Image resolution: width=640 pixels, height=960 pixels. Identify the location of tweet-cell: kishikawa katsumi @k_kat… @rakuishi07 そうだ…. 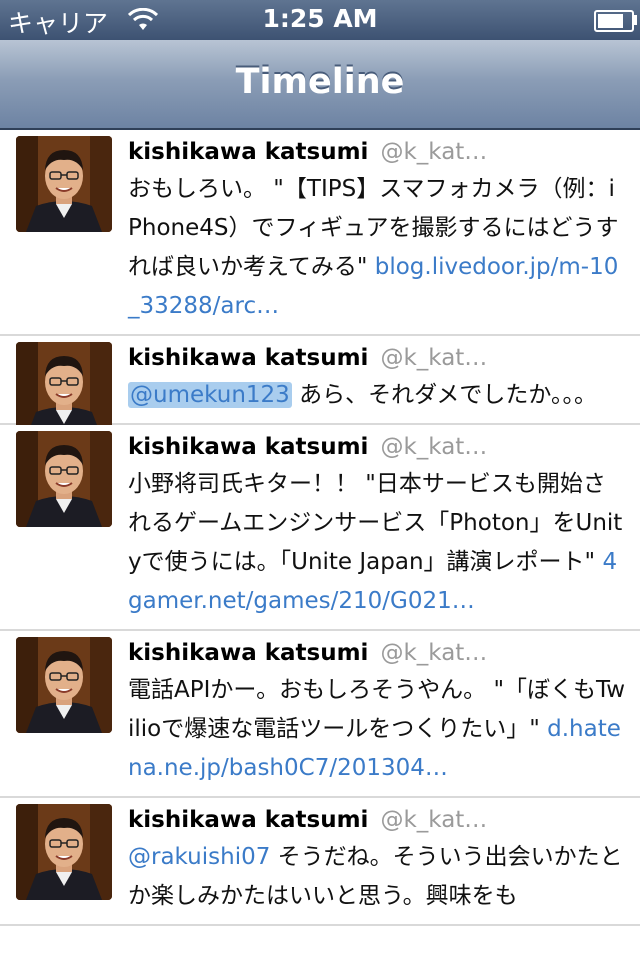
(320, 862).